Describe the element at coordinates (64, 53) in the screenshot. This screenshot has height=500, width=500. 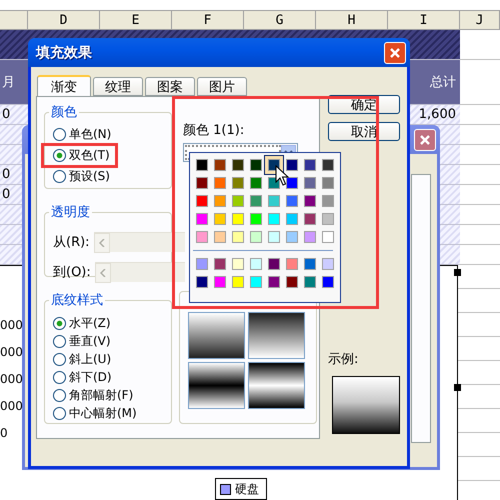
I see `window-title: 填充效果` at that location.